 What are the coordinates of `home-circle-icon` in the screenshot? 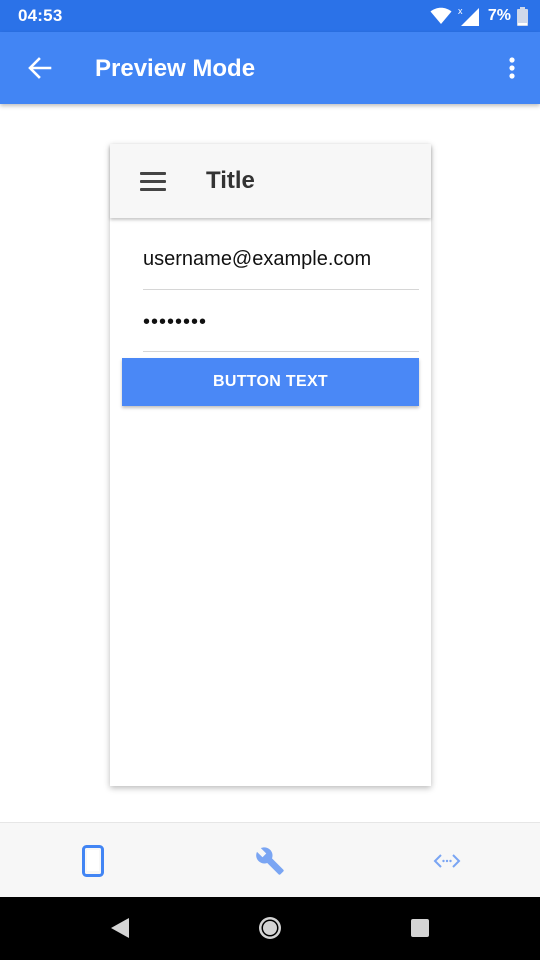 It's located at (270, 928).